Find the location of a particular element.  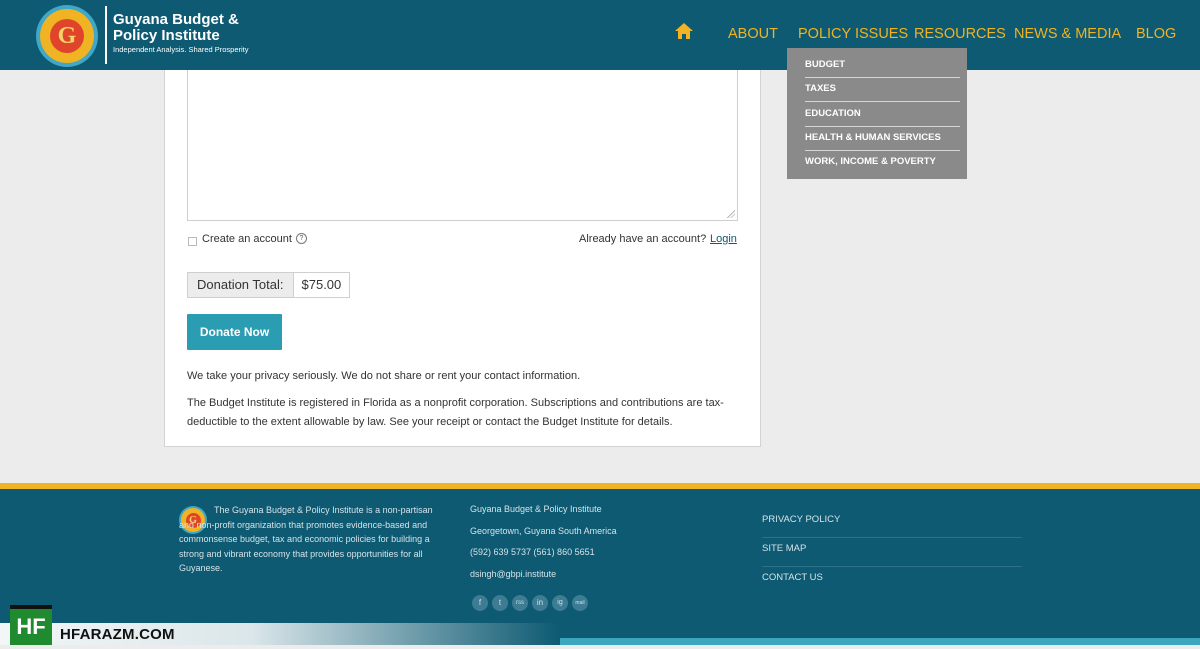

resize-handle-icon is located at coordinates (731, 214).